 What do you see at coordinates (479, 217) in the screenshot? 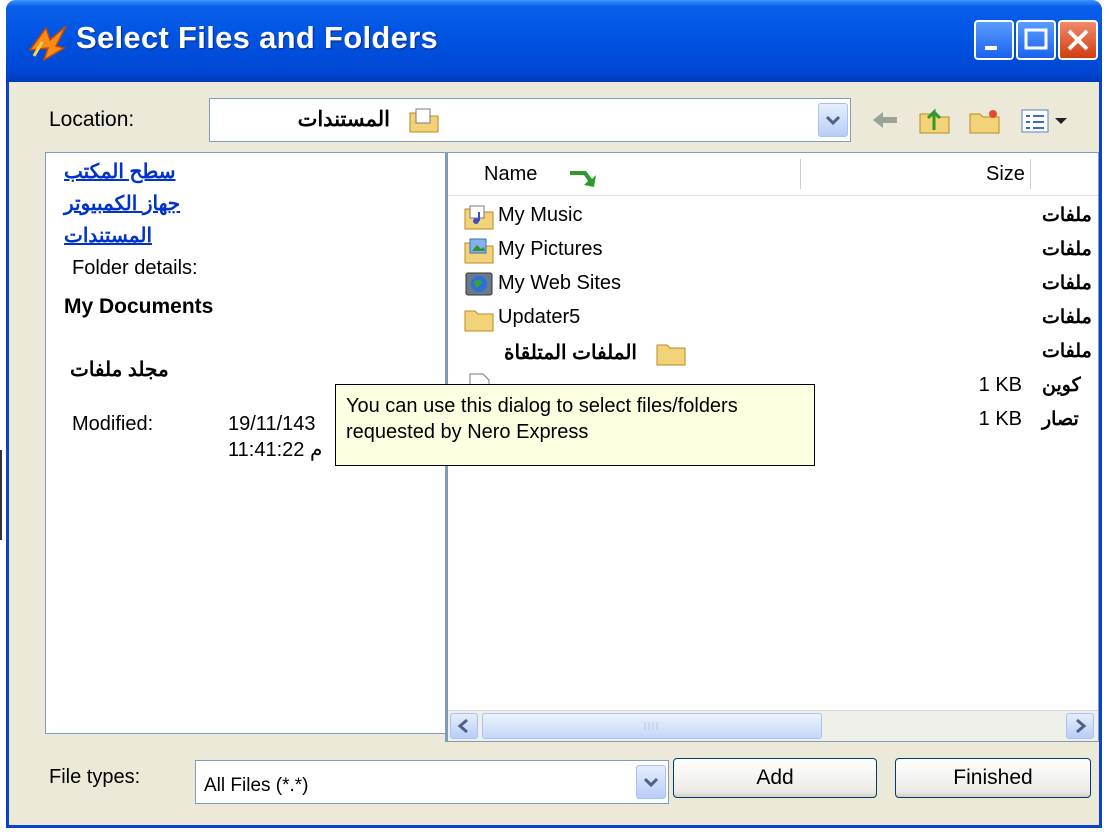
I see `music-folder-icon` at bounding box center [479, 217].